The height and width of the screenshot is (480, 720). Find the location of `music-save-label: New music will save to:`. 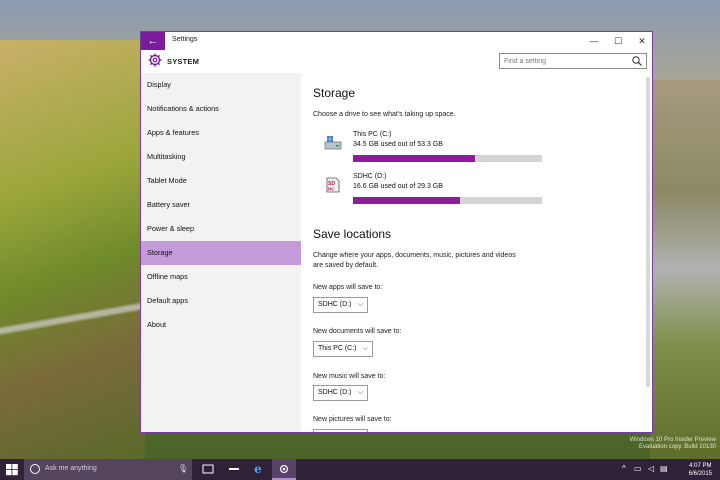

music-save-label: New music will save to: is located at coordinates (349, 376).